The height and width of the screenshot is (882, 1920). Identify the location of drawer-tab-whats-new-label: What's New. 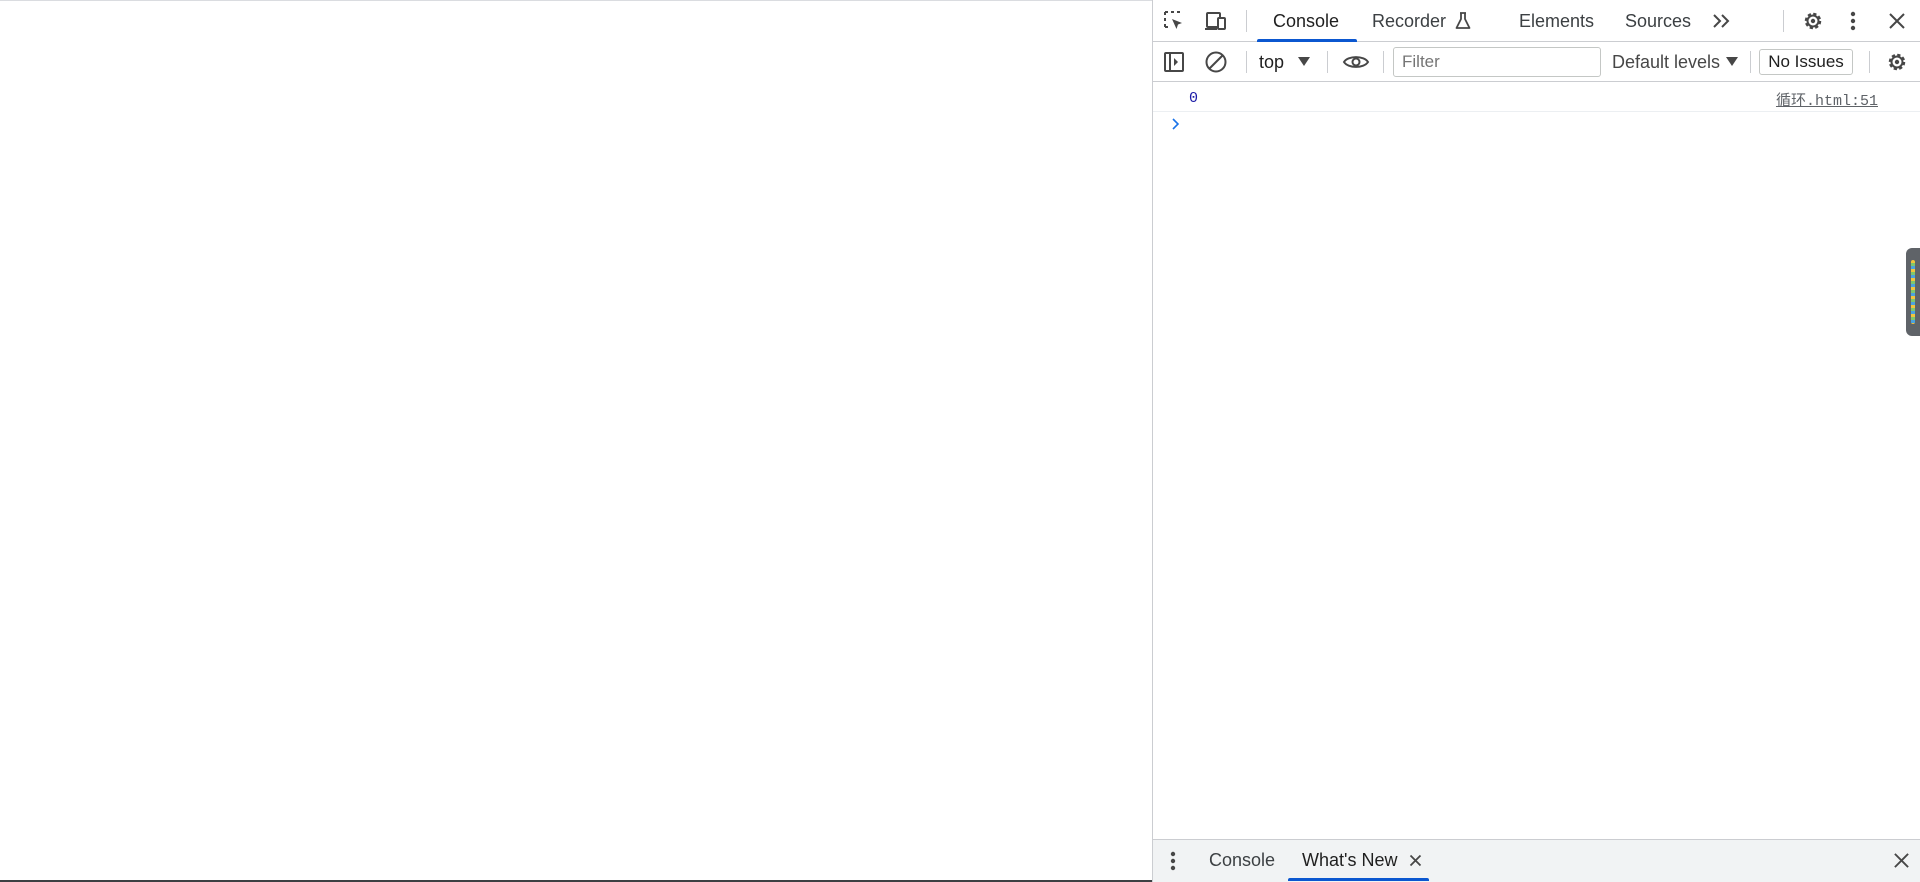
(1350, 859).